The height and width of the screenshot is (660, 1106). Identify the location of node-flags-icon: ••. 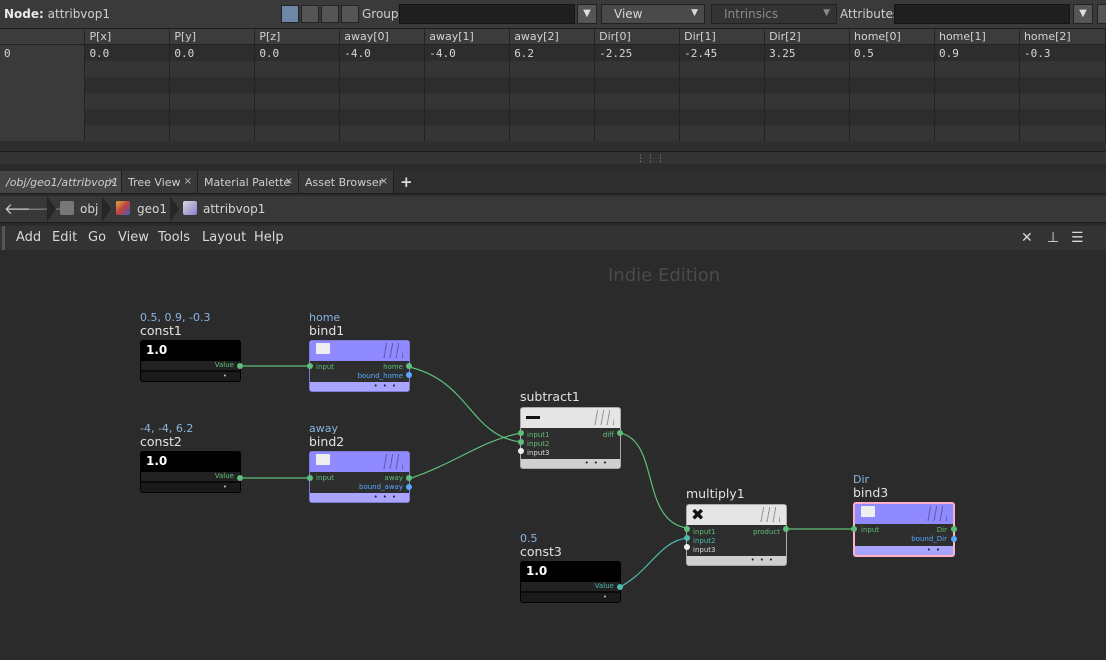
(936, 550).